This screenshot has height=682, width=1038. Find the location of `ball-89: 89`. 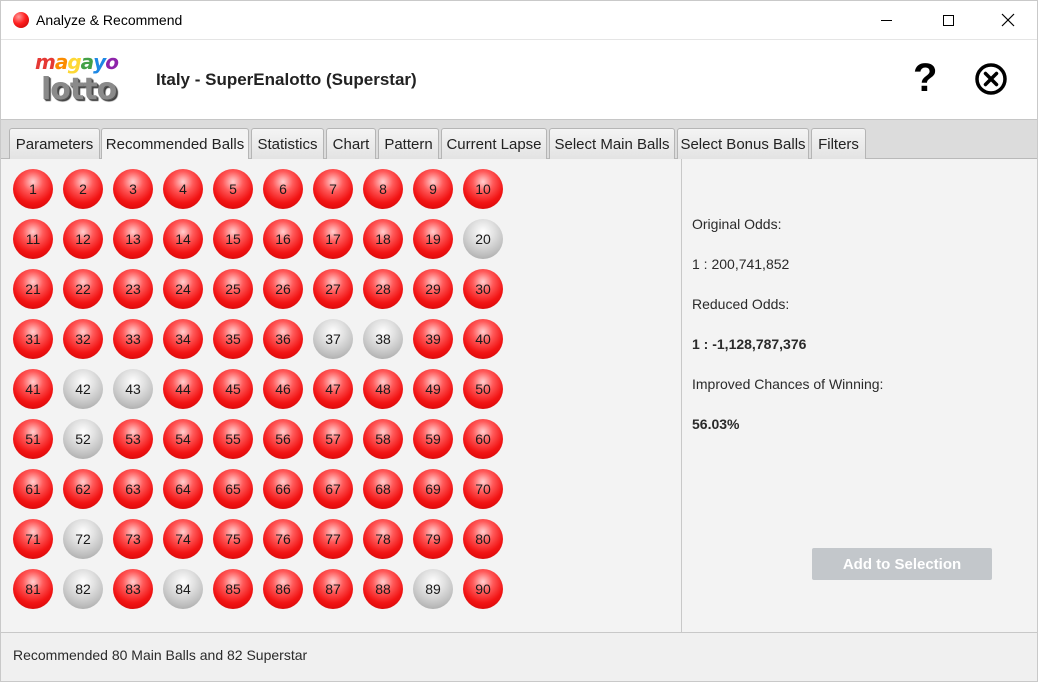

ball-89: 89 is located at coordinates (433, 589).